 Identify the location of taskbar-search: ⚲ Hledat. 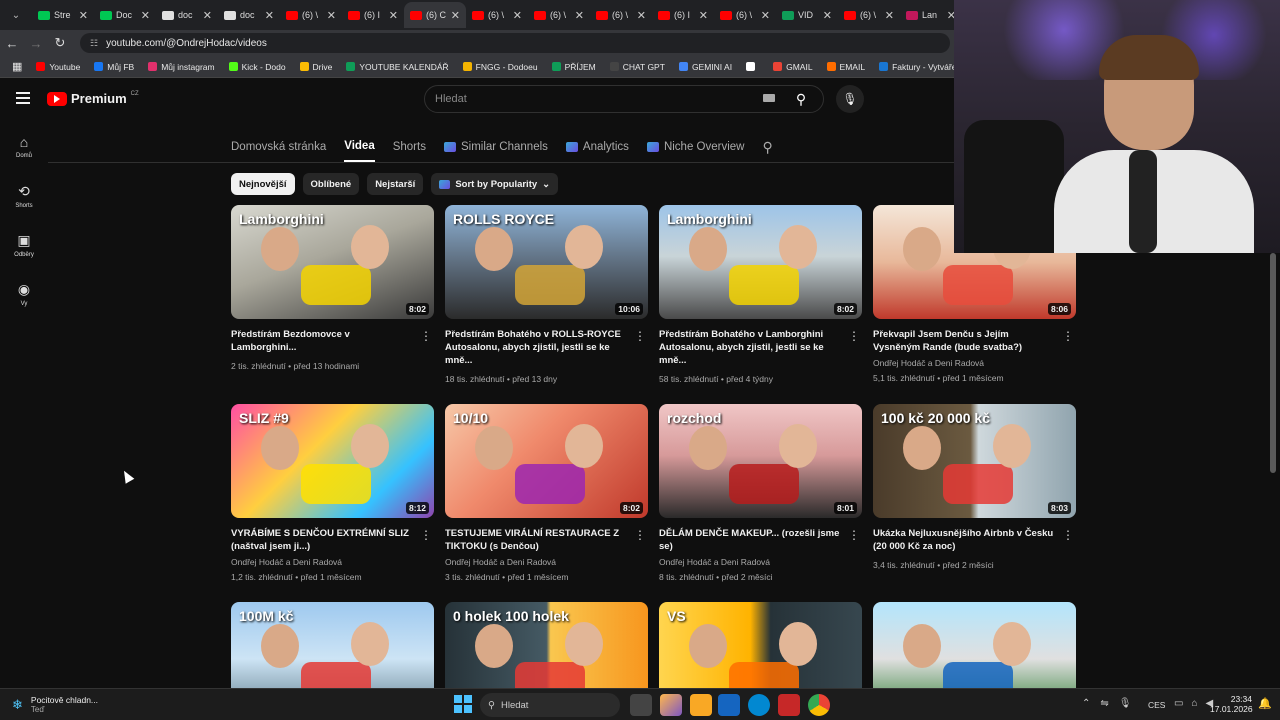
(550, 705).